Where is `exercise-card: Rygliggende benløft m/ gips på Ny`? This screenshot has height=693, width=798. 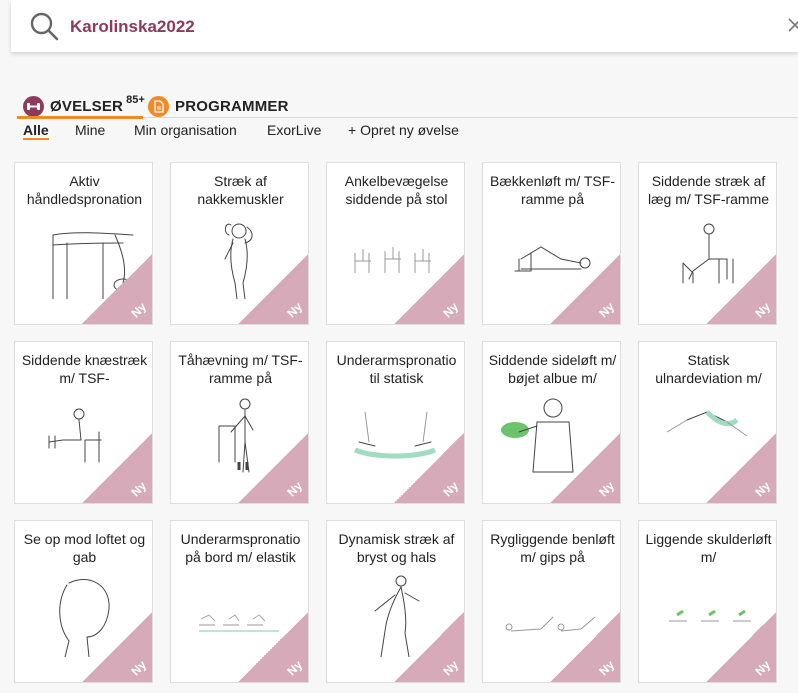
exercise-card: Rygliggende benløft m/ gips på Ny is located at coordinates (551, 601).